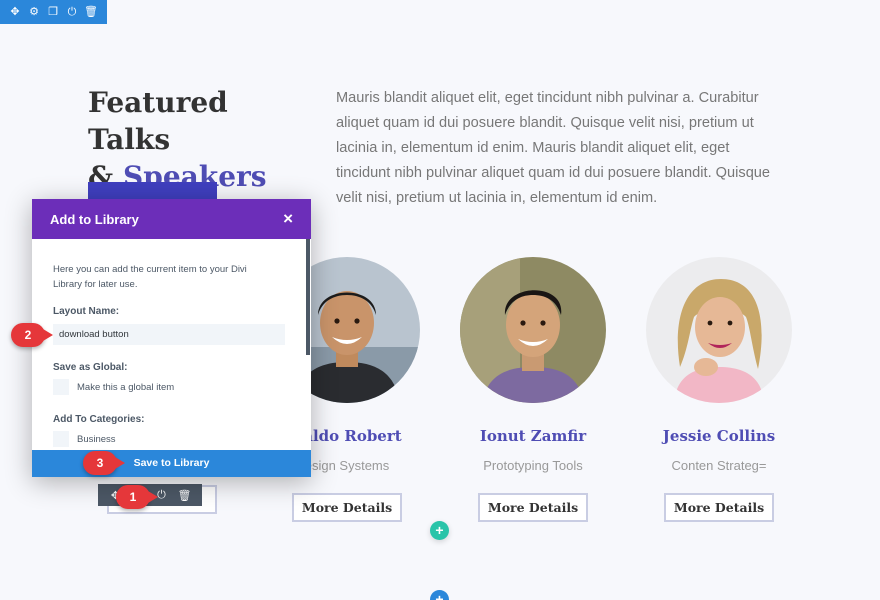  I want to click on gear-icon: ⚙, so click(34, 12).